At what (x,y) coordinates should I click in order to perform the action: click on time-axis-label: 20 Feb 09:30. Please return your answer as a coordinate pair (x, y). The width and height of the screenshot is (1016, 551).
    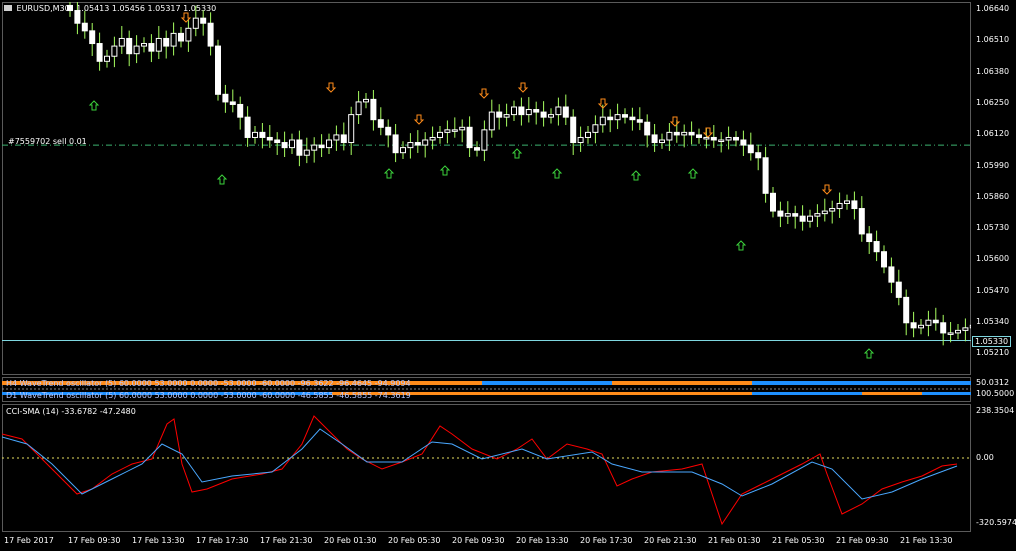
    Looking at the image, I should click on (478, 540).